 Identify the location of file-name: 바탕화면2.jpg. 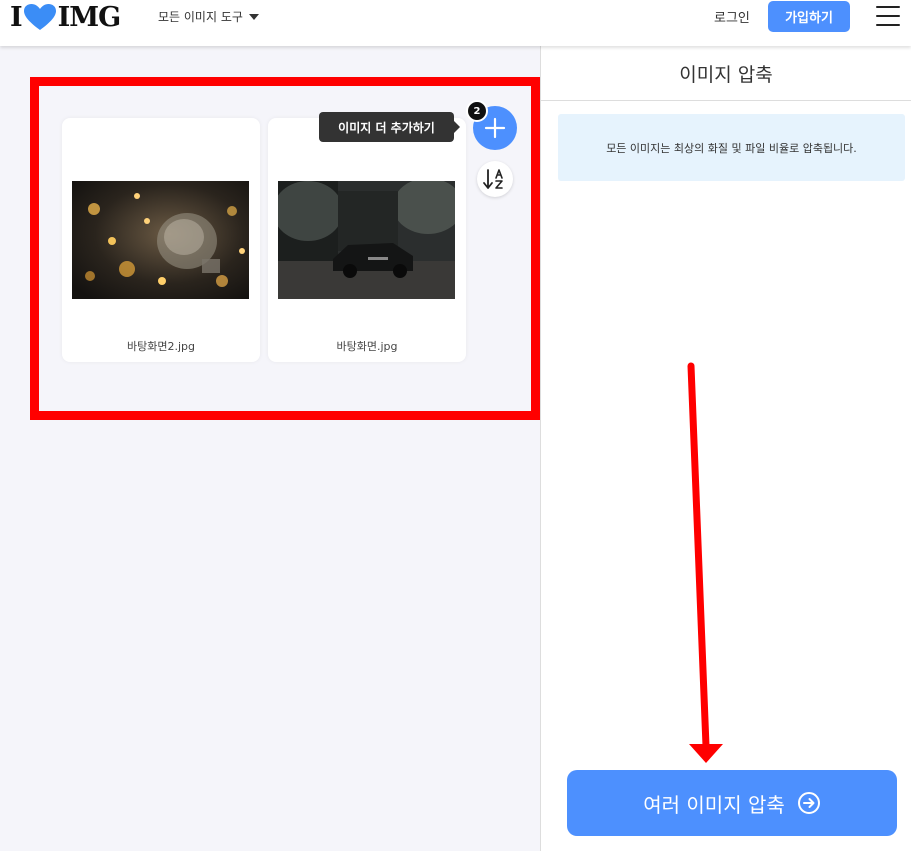
(161, 346).